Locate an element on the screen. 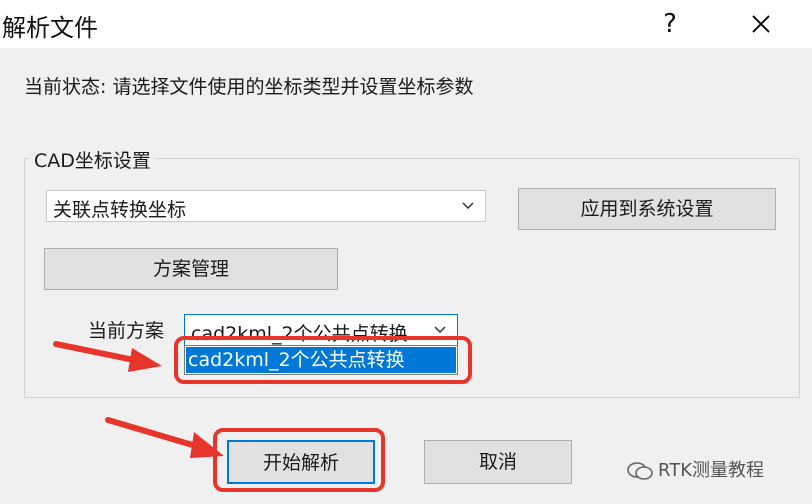 Image resolution: width=812 pixels, height=504 pixels. window-title: 解析文件 is located at coordinates (50, 28).